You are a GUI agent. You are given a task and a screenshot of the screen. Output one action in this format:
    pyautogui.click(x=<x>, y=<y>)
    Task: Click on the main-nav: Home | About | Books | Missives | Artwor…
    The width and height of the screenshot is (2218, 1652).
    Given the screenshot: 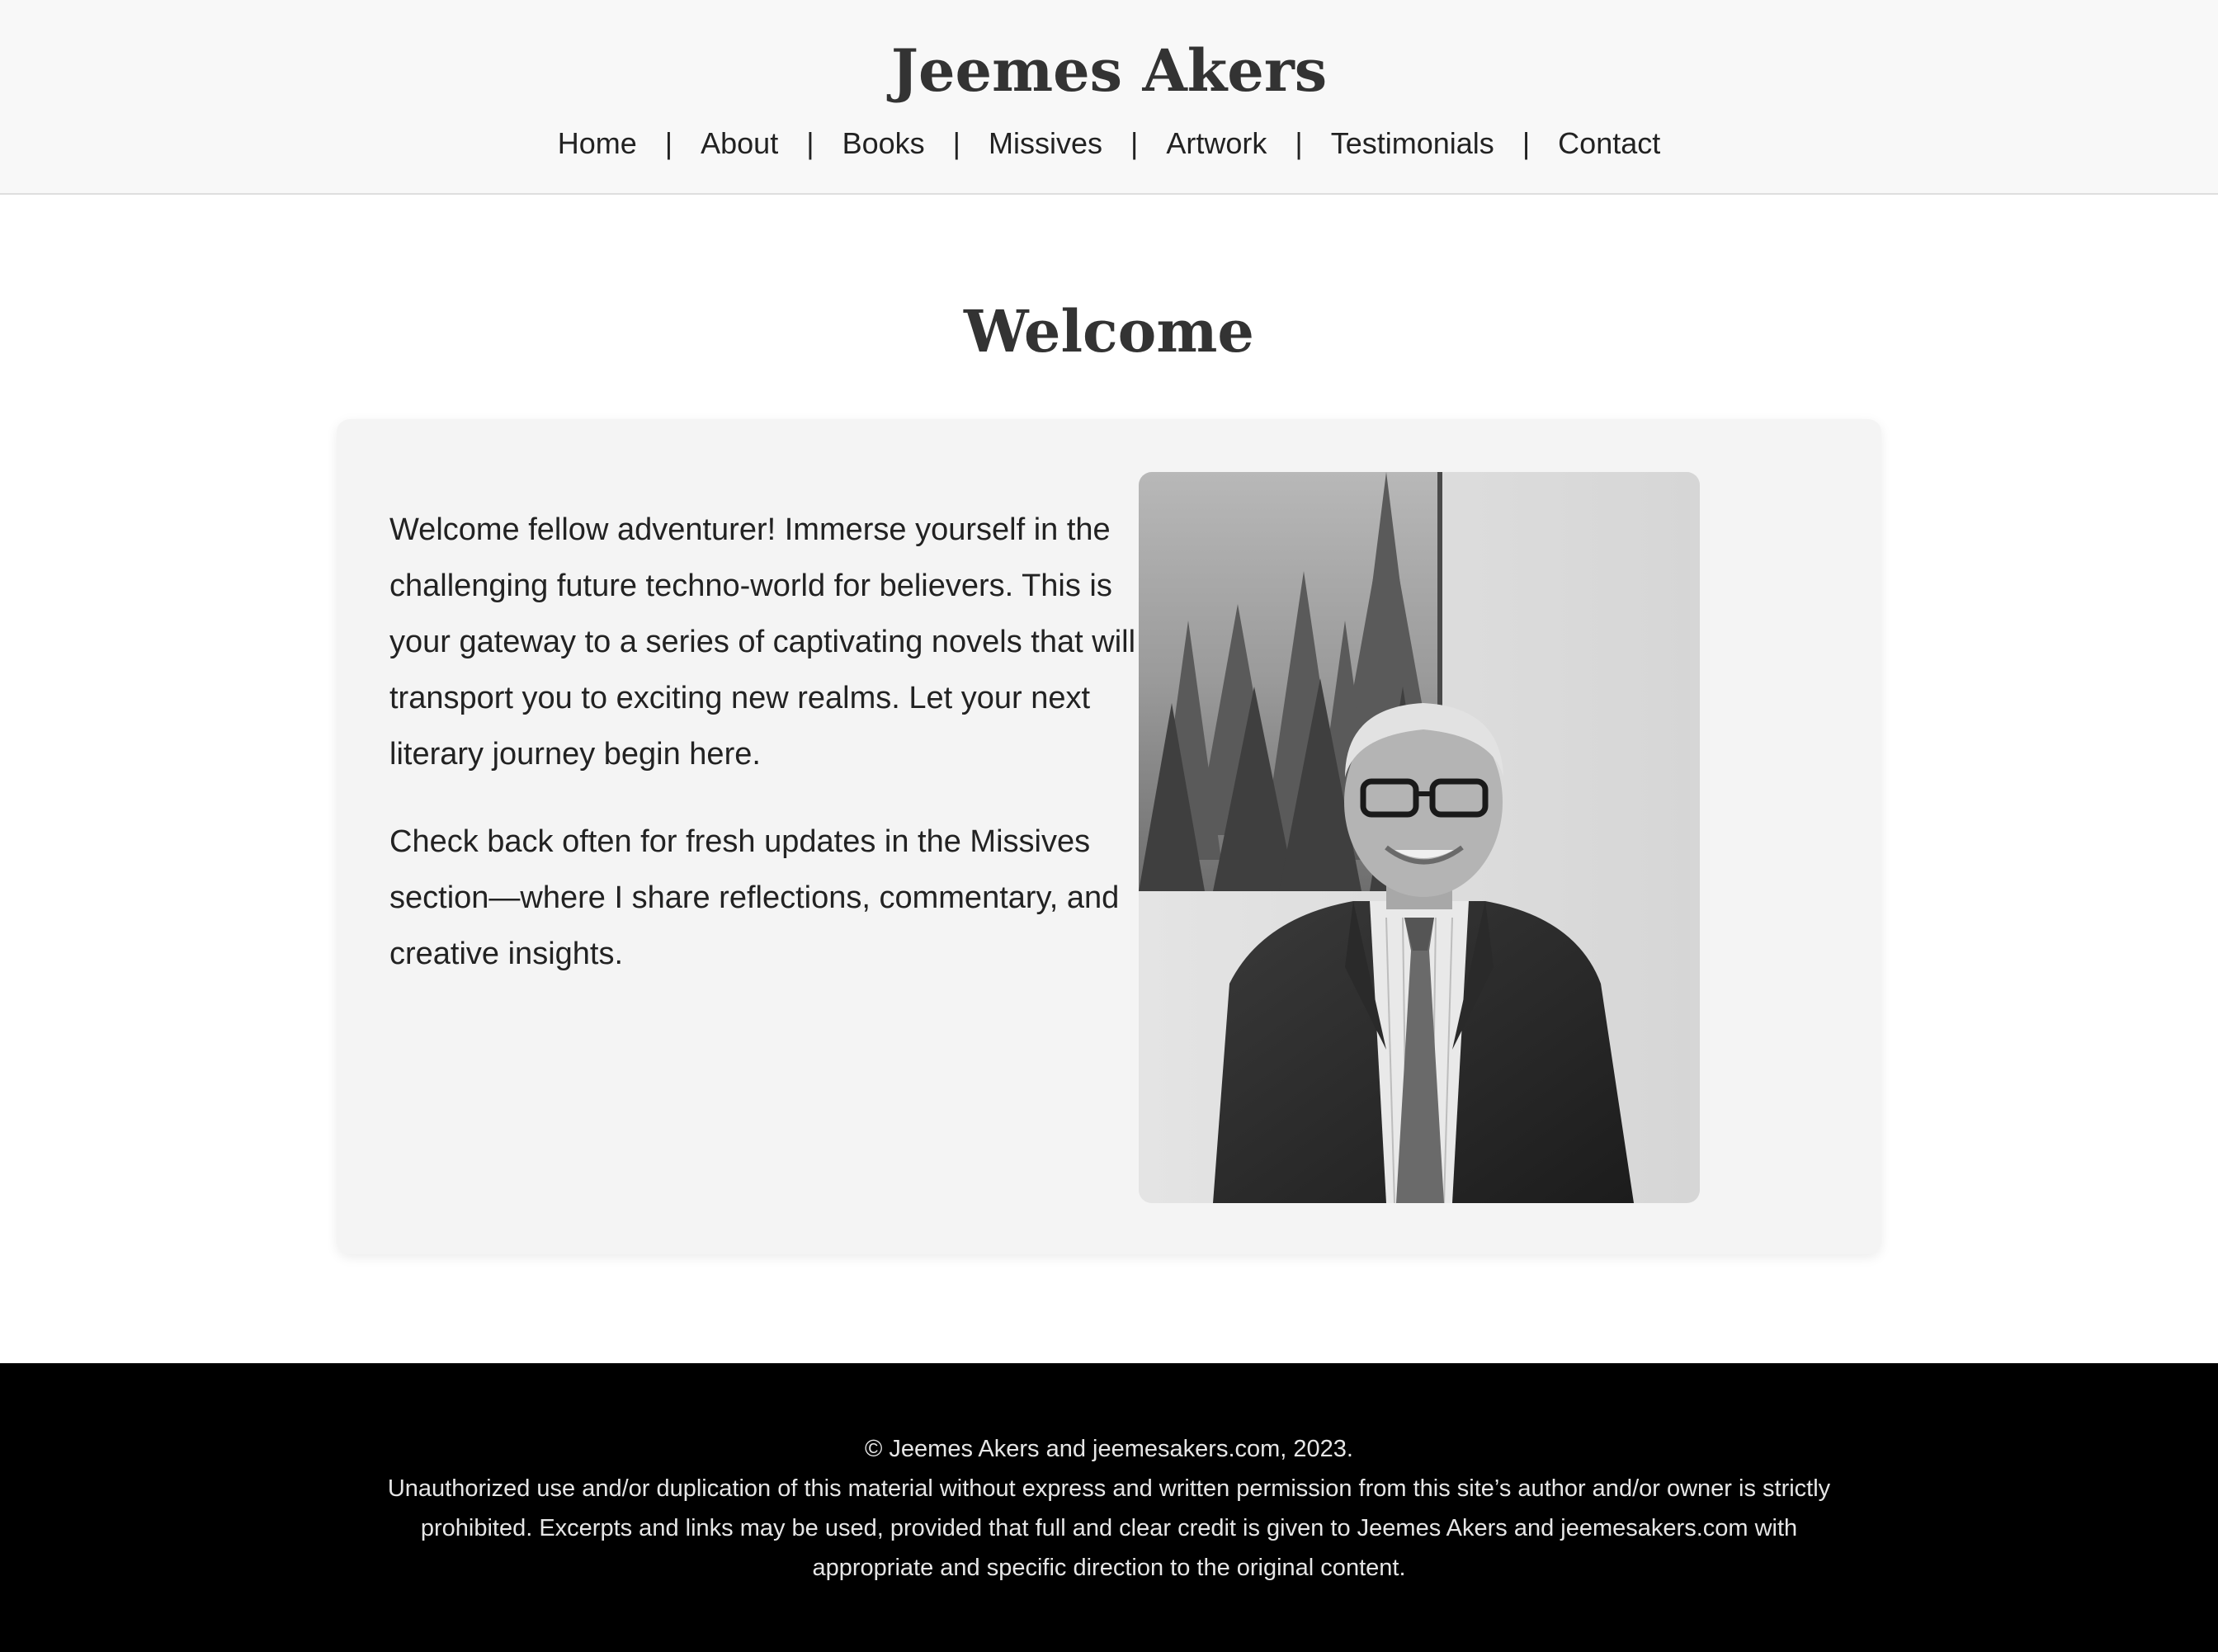 What is the action you would take?
    pyautogui.click(x=1109, y=143)
    